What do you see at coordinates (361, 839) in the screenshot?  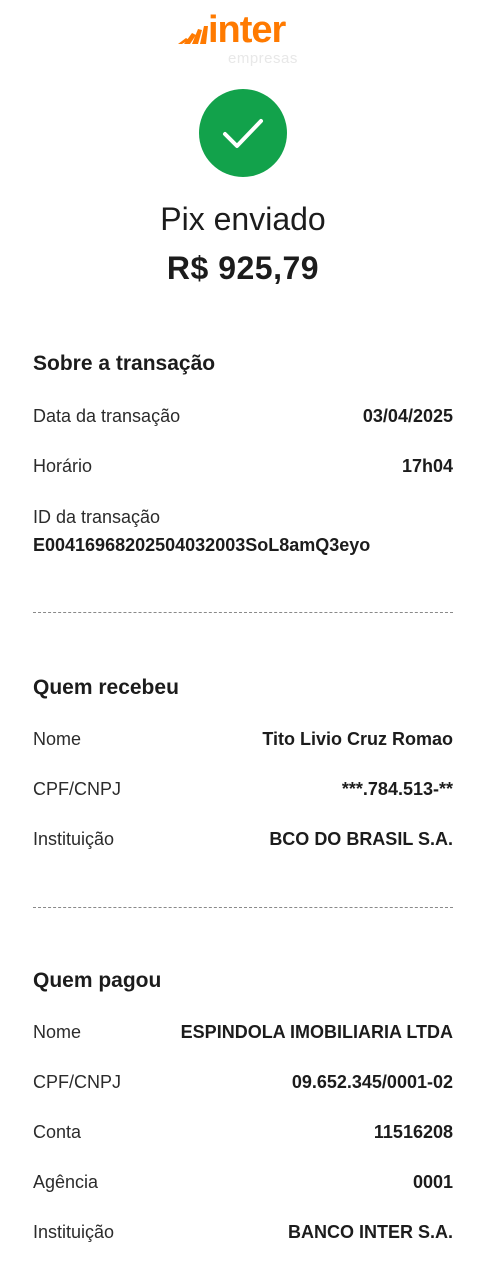 I see `value: BCO DO BRASIL S.A.` at bounding box center [361, 839].